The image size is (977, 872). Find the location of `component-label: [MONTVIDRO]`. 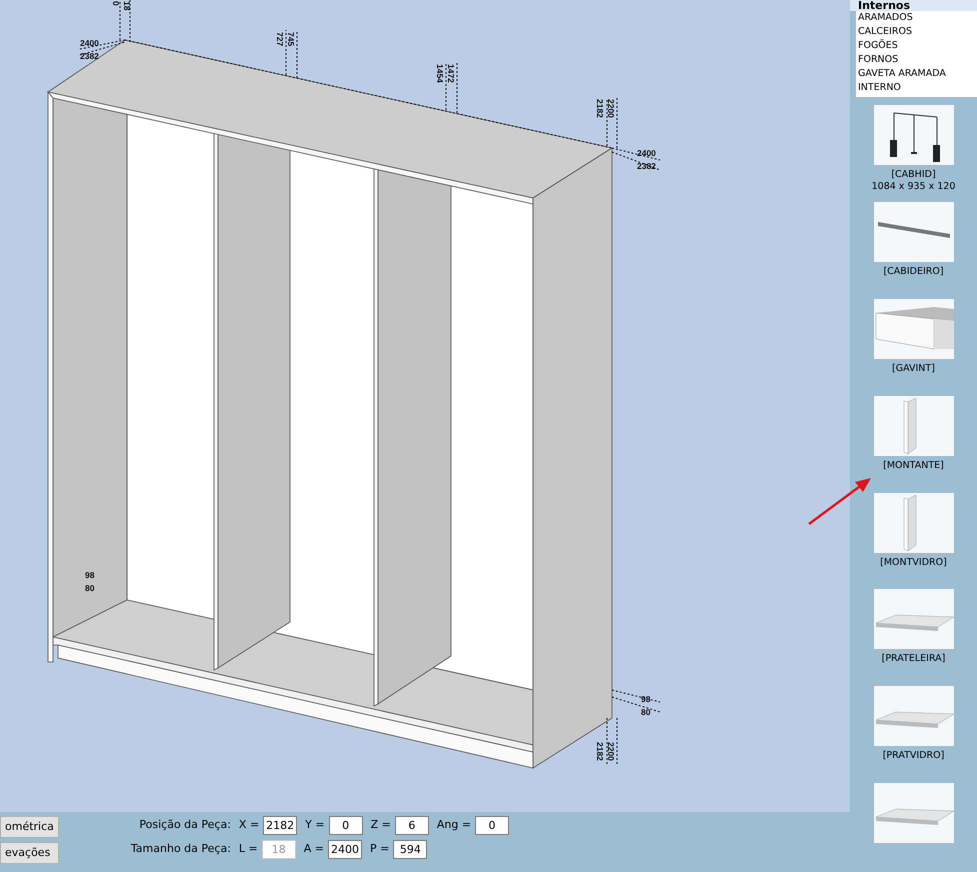

component-label: [MONTVIDRO] is located at coordinates (913, 562).